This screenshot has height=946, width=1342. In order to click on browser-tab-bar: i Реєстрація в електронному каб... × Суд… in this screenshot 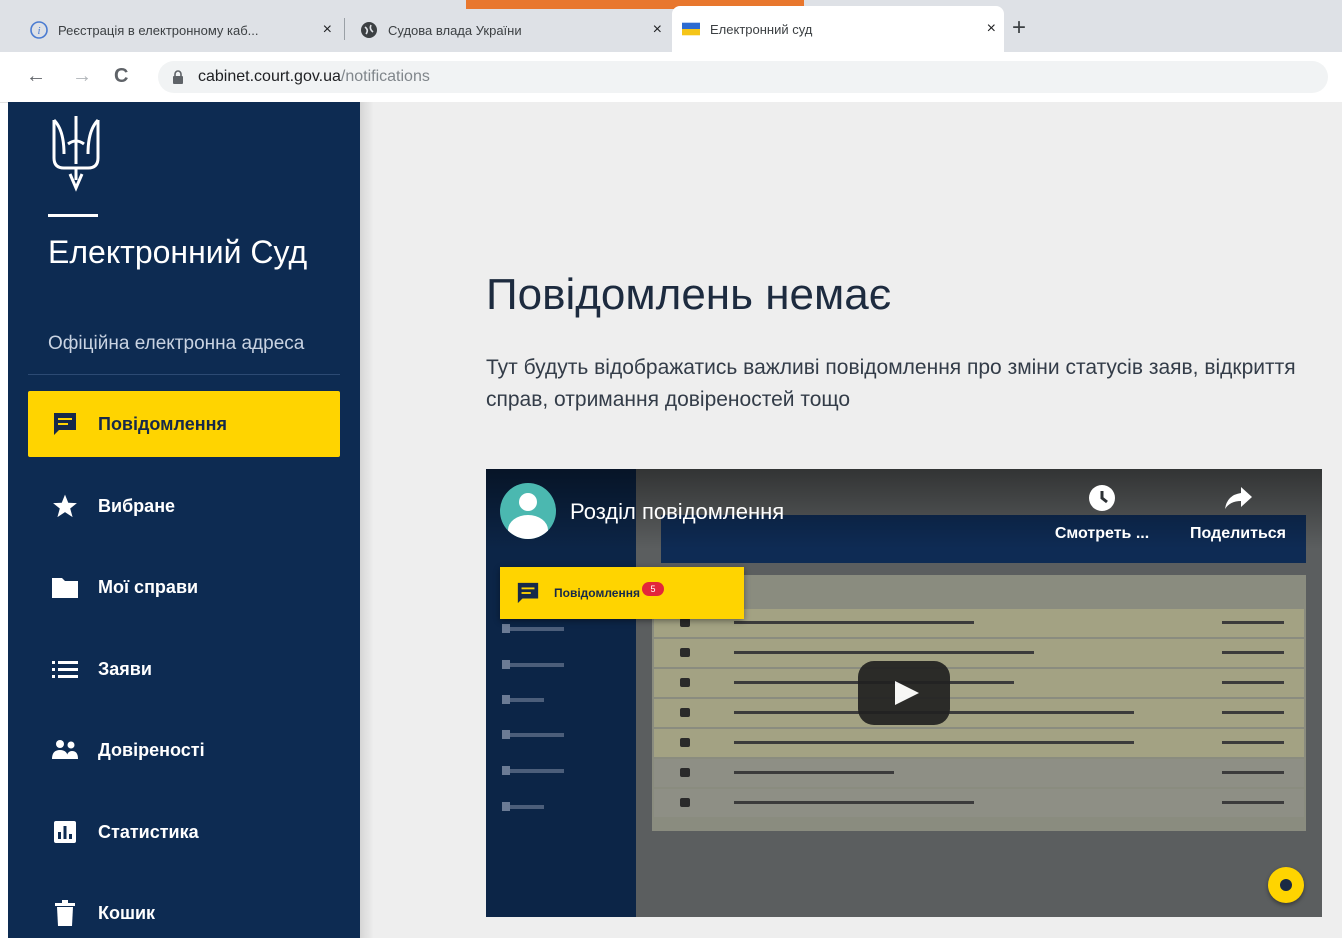, I will do `click(671, 28)`.